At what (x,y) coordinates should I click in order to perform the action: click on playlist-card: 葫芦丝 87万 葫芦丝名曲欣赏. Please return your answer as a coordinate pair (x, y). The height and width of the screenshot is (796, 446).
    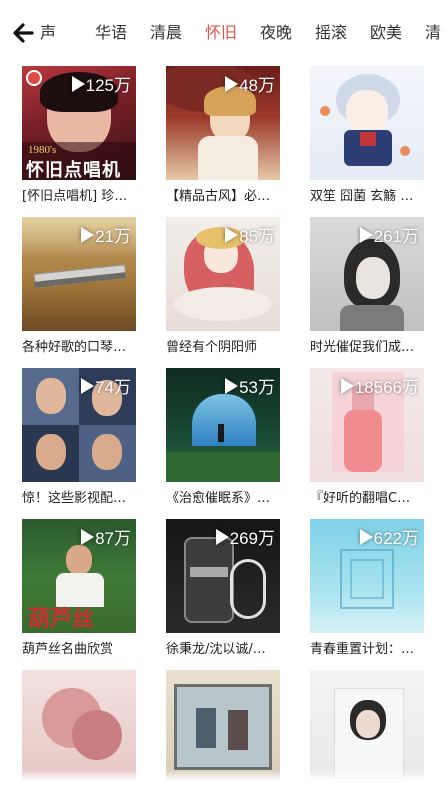
    Looking at the image, I should click on (79, 594).